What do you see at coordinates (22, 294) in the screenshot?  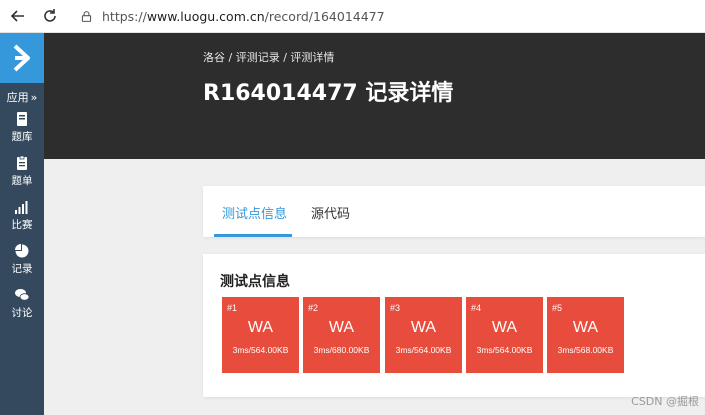 I see `chat-icon` at bounding box center [22, 294].